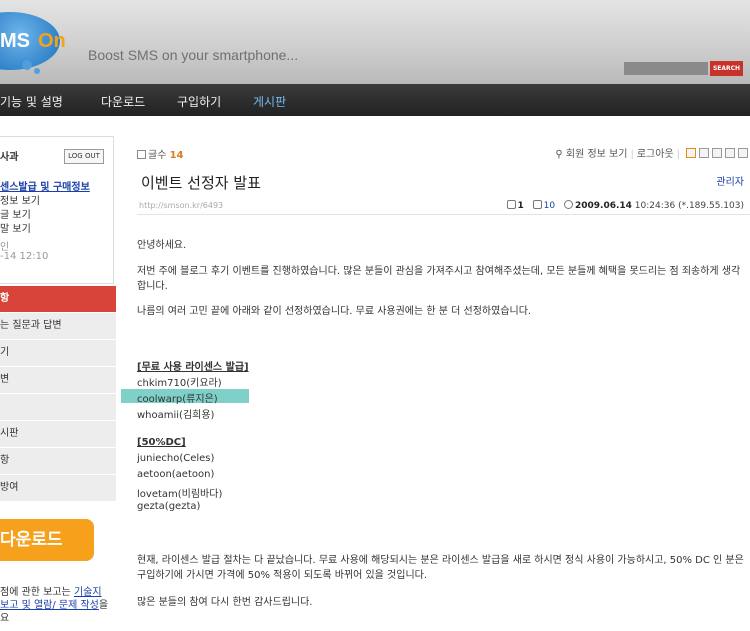  I want to click on user-name: 사과, so click(9, 157).